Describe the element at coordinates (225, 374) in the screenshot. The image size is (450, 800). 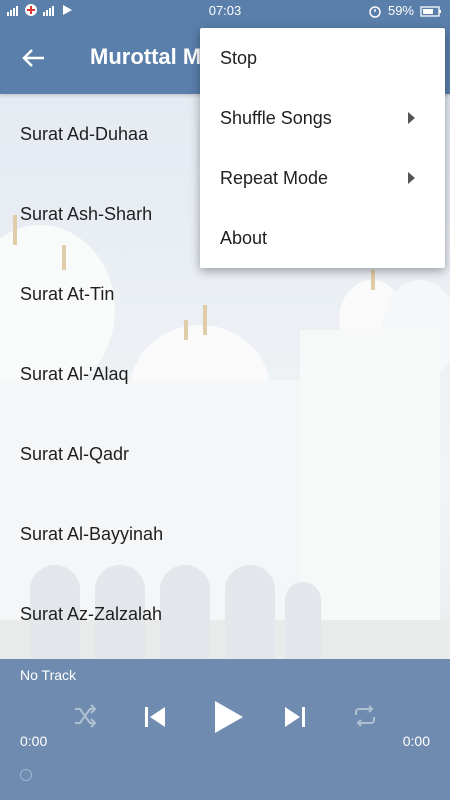
I see `song-item: Surat Al-'Alaq` at that location.